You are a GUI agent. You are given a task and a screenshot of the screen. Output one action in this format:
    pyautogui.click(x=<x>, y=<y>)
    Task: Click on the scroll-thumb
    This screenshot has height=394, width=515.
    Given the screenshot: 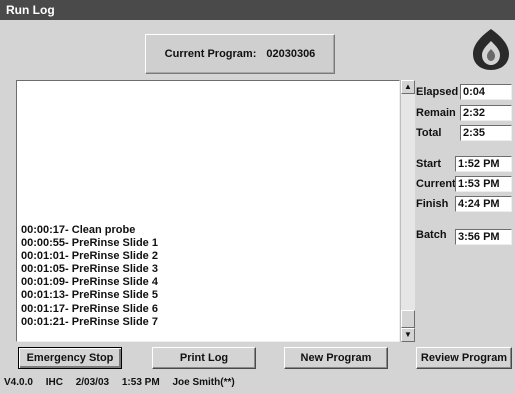 What is the action you would take?
    pyautogui.click(x=408, y=319)
    